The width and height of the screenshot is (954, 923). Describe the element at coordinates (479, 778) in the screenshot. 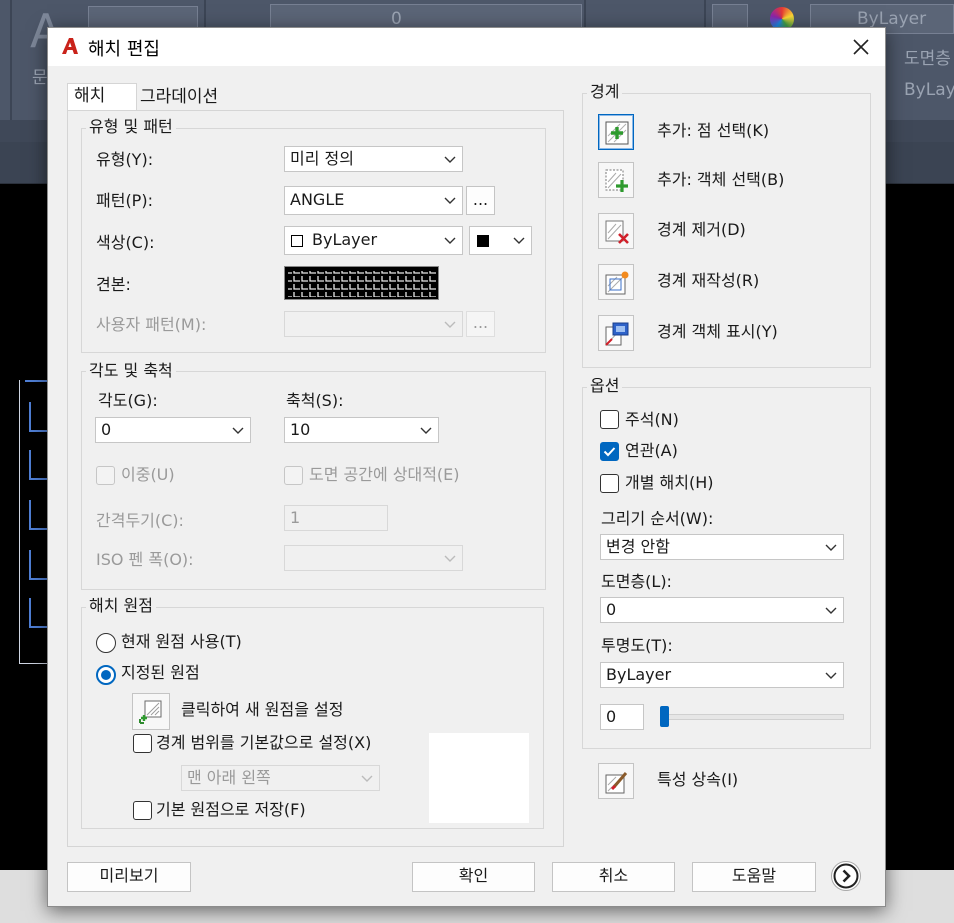

I see `origin-preview-box` at that location.